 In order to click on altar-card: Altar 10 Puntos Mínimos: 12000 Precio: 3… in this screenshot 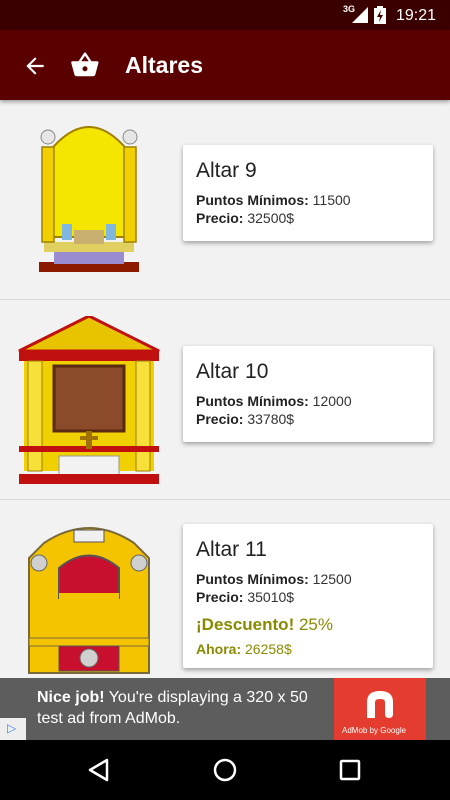, I will do `click(308, 394)`.